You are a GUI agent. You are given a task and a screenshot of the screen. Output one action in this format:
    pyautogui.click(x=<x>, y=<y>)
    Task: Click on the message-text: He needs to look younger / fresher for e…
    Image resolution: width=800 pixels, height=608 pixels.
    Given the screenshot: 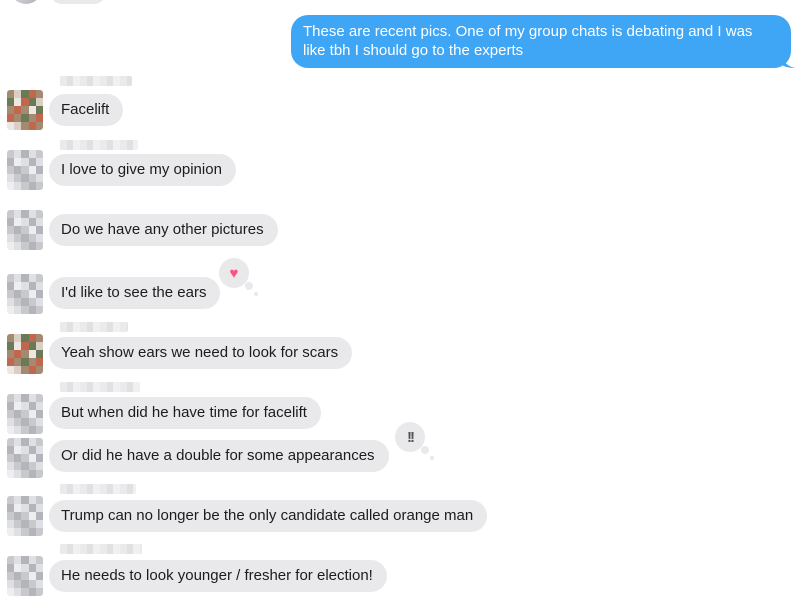 What is the action you would take?
    pyautogui.click(x=217, y=575)
    